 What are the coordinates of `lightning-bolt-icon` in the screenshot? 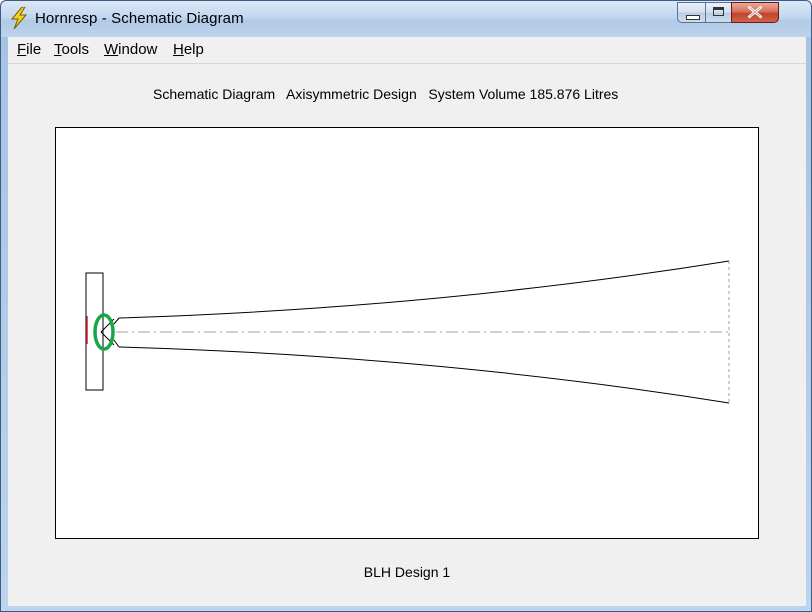 It's located at (19, 18).